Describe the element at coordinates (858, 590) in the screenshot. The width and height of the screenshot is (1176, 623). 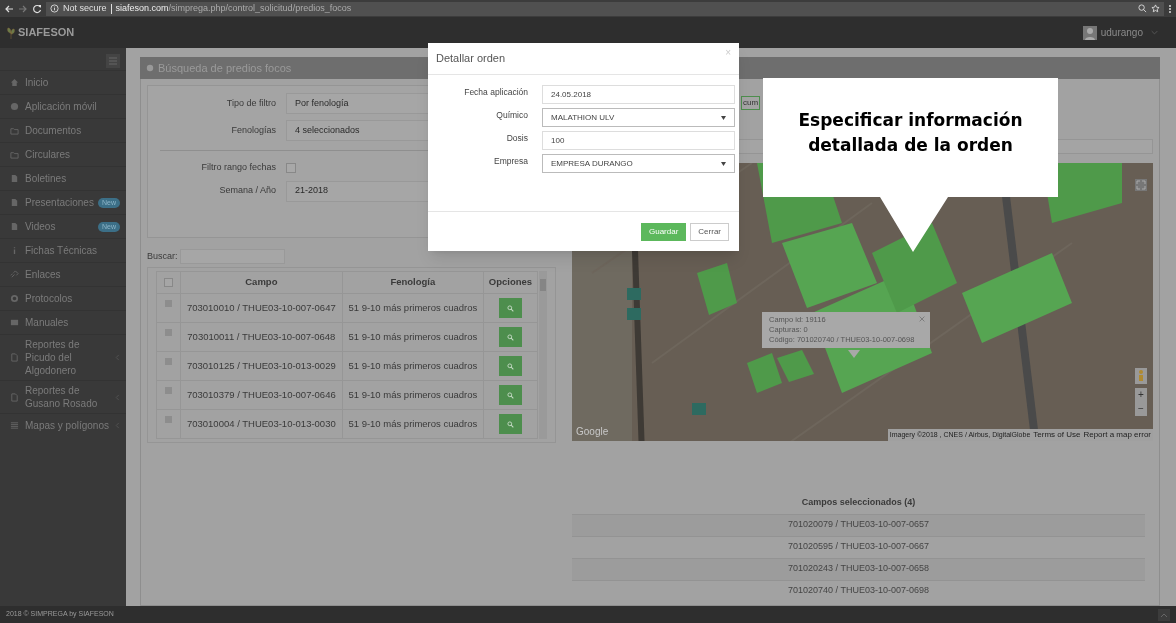
I see `list-item: 701020740 / THUE03-10-007-0698` at that location.